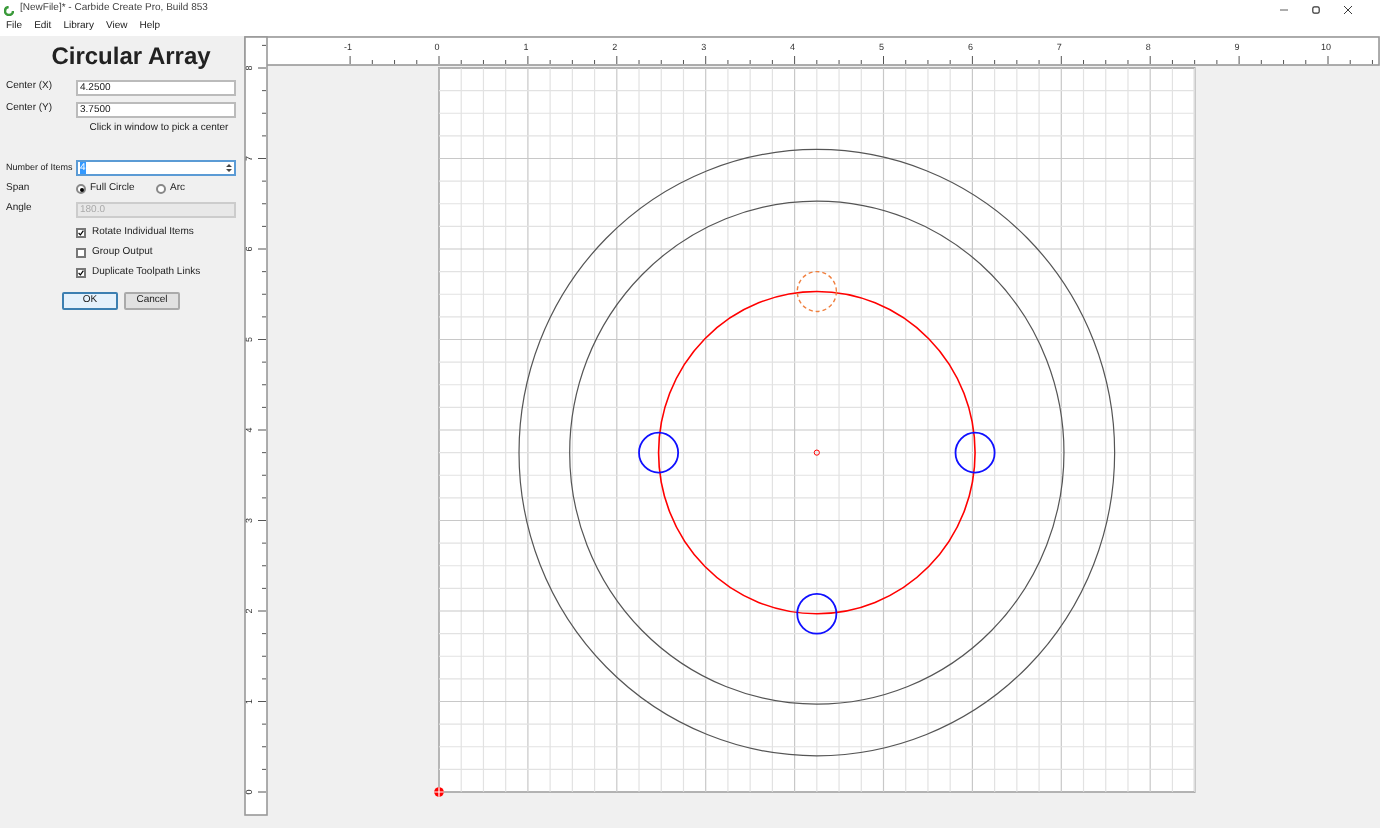 The width and height of the screenshot is (1380, 828). What do you see at coordinates (9, 10) in the screenshot?
I see `app-icon` at bounding box center [9, 10].